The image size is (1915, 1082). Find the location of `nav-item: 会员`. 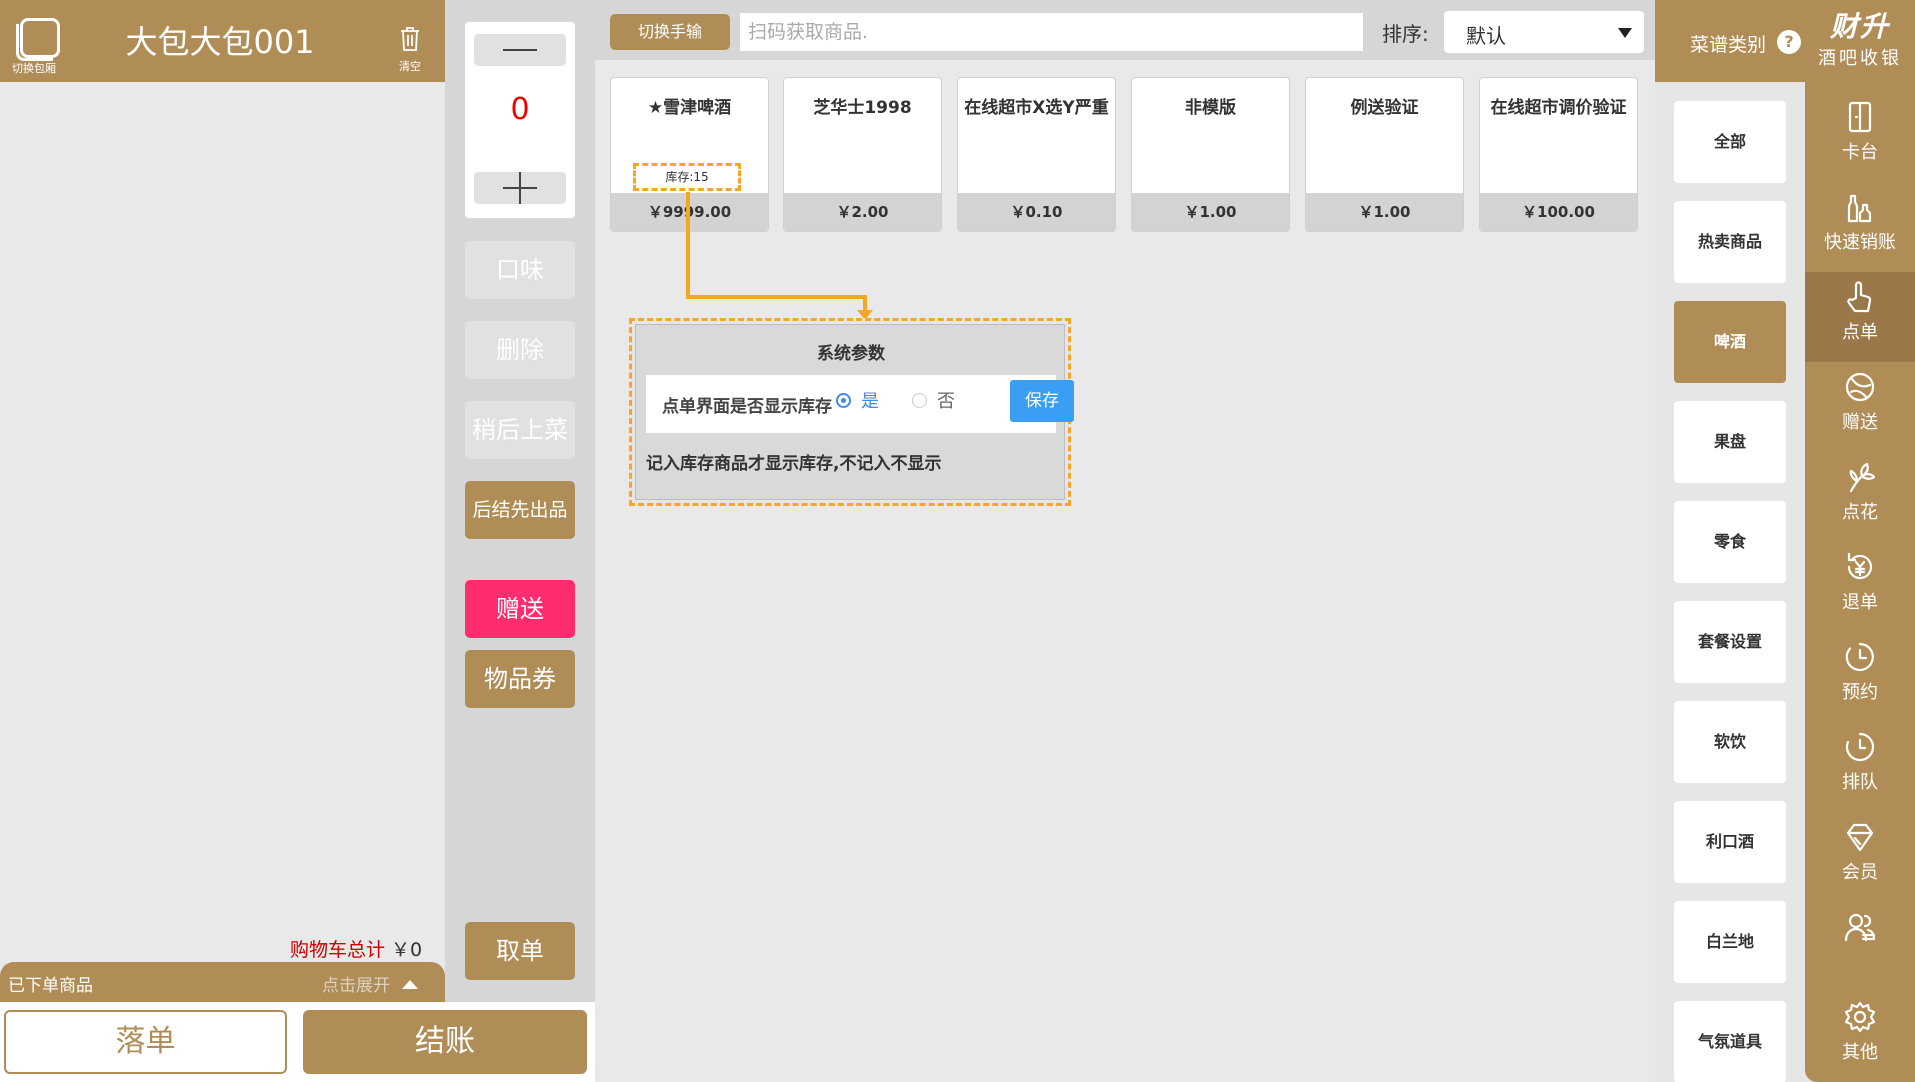

nav-item: 会员 is located at coordinates (1860, 857).